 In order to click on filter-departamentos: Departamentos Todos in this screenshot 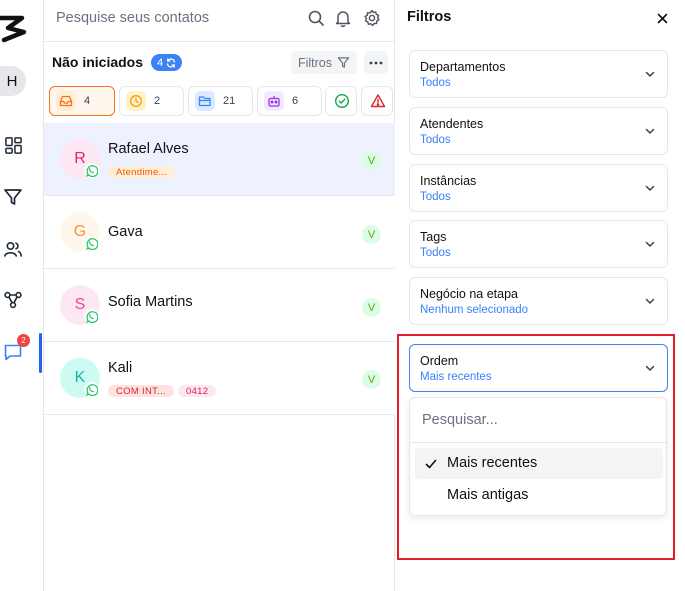, I will do `click(538, 74)`.